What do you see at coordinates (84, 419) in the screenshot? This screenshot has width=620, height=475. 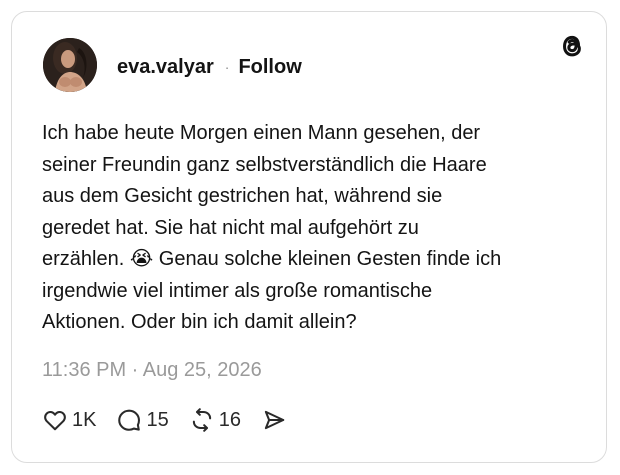 I see `like-count: 1K` at bounding box center [84, 419].